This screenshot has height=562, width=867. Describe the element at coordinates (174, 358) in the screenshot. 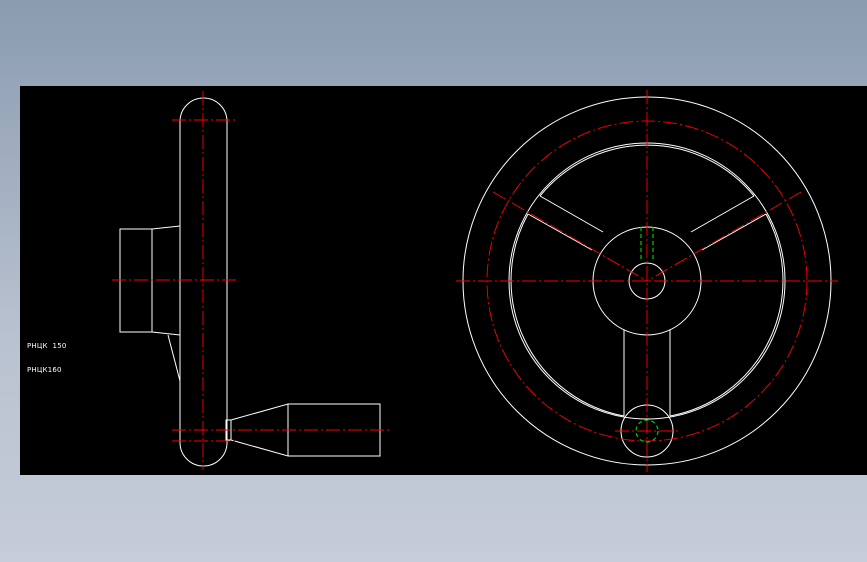

I see `side-spoke-edge` at that location.